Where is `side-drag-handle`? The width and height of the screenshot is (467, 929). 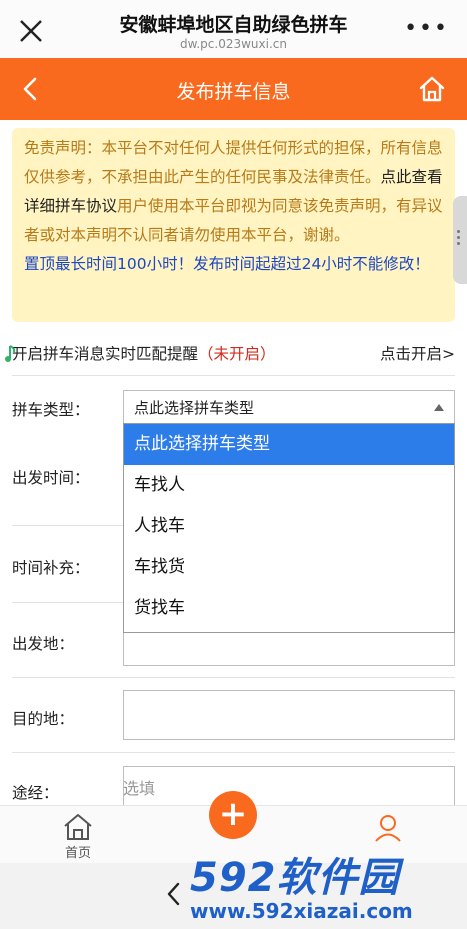
side-drag-handle is located at coordinates (460, 240).